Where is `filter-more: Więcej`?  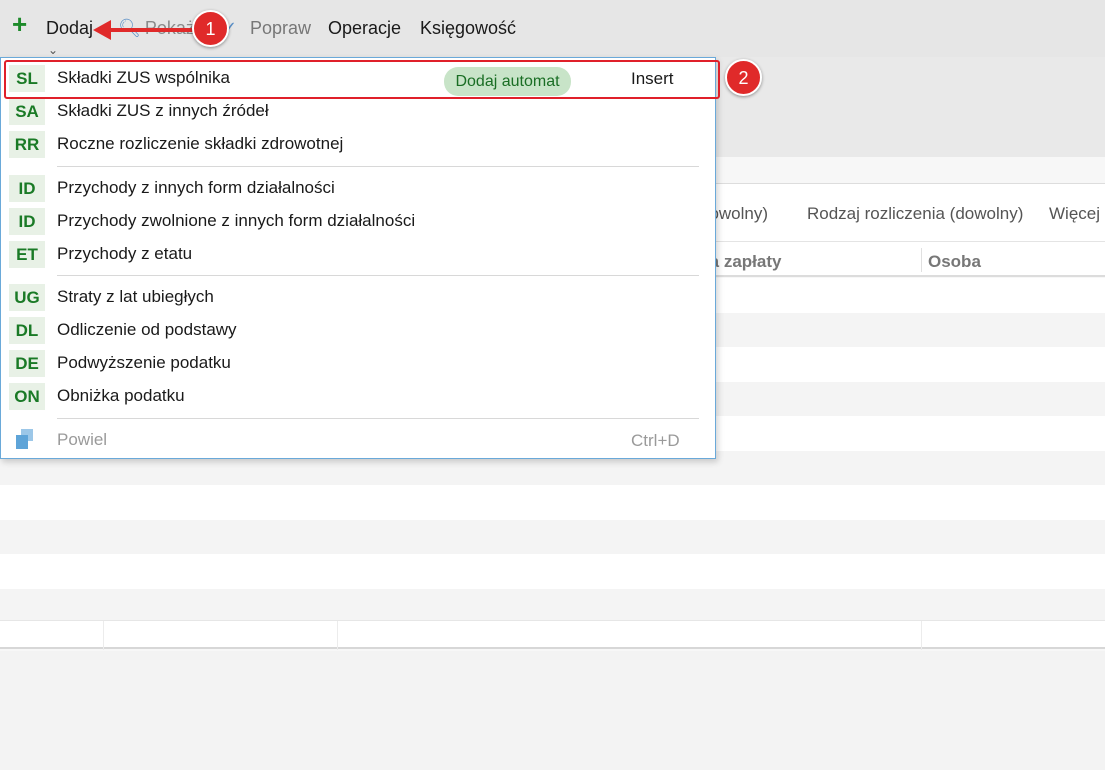
filter-more: Więcej is located at coordinates (1074, 214).